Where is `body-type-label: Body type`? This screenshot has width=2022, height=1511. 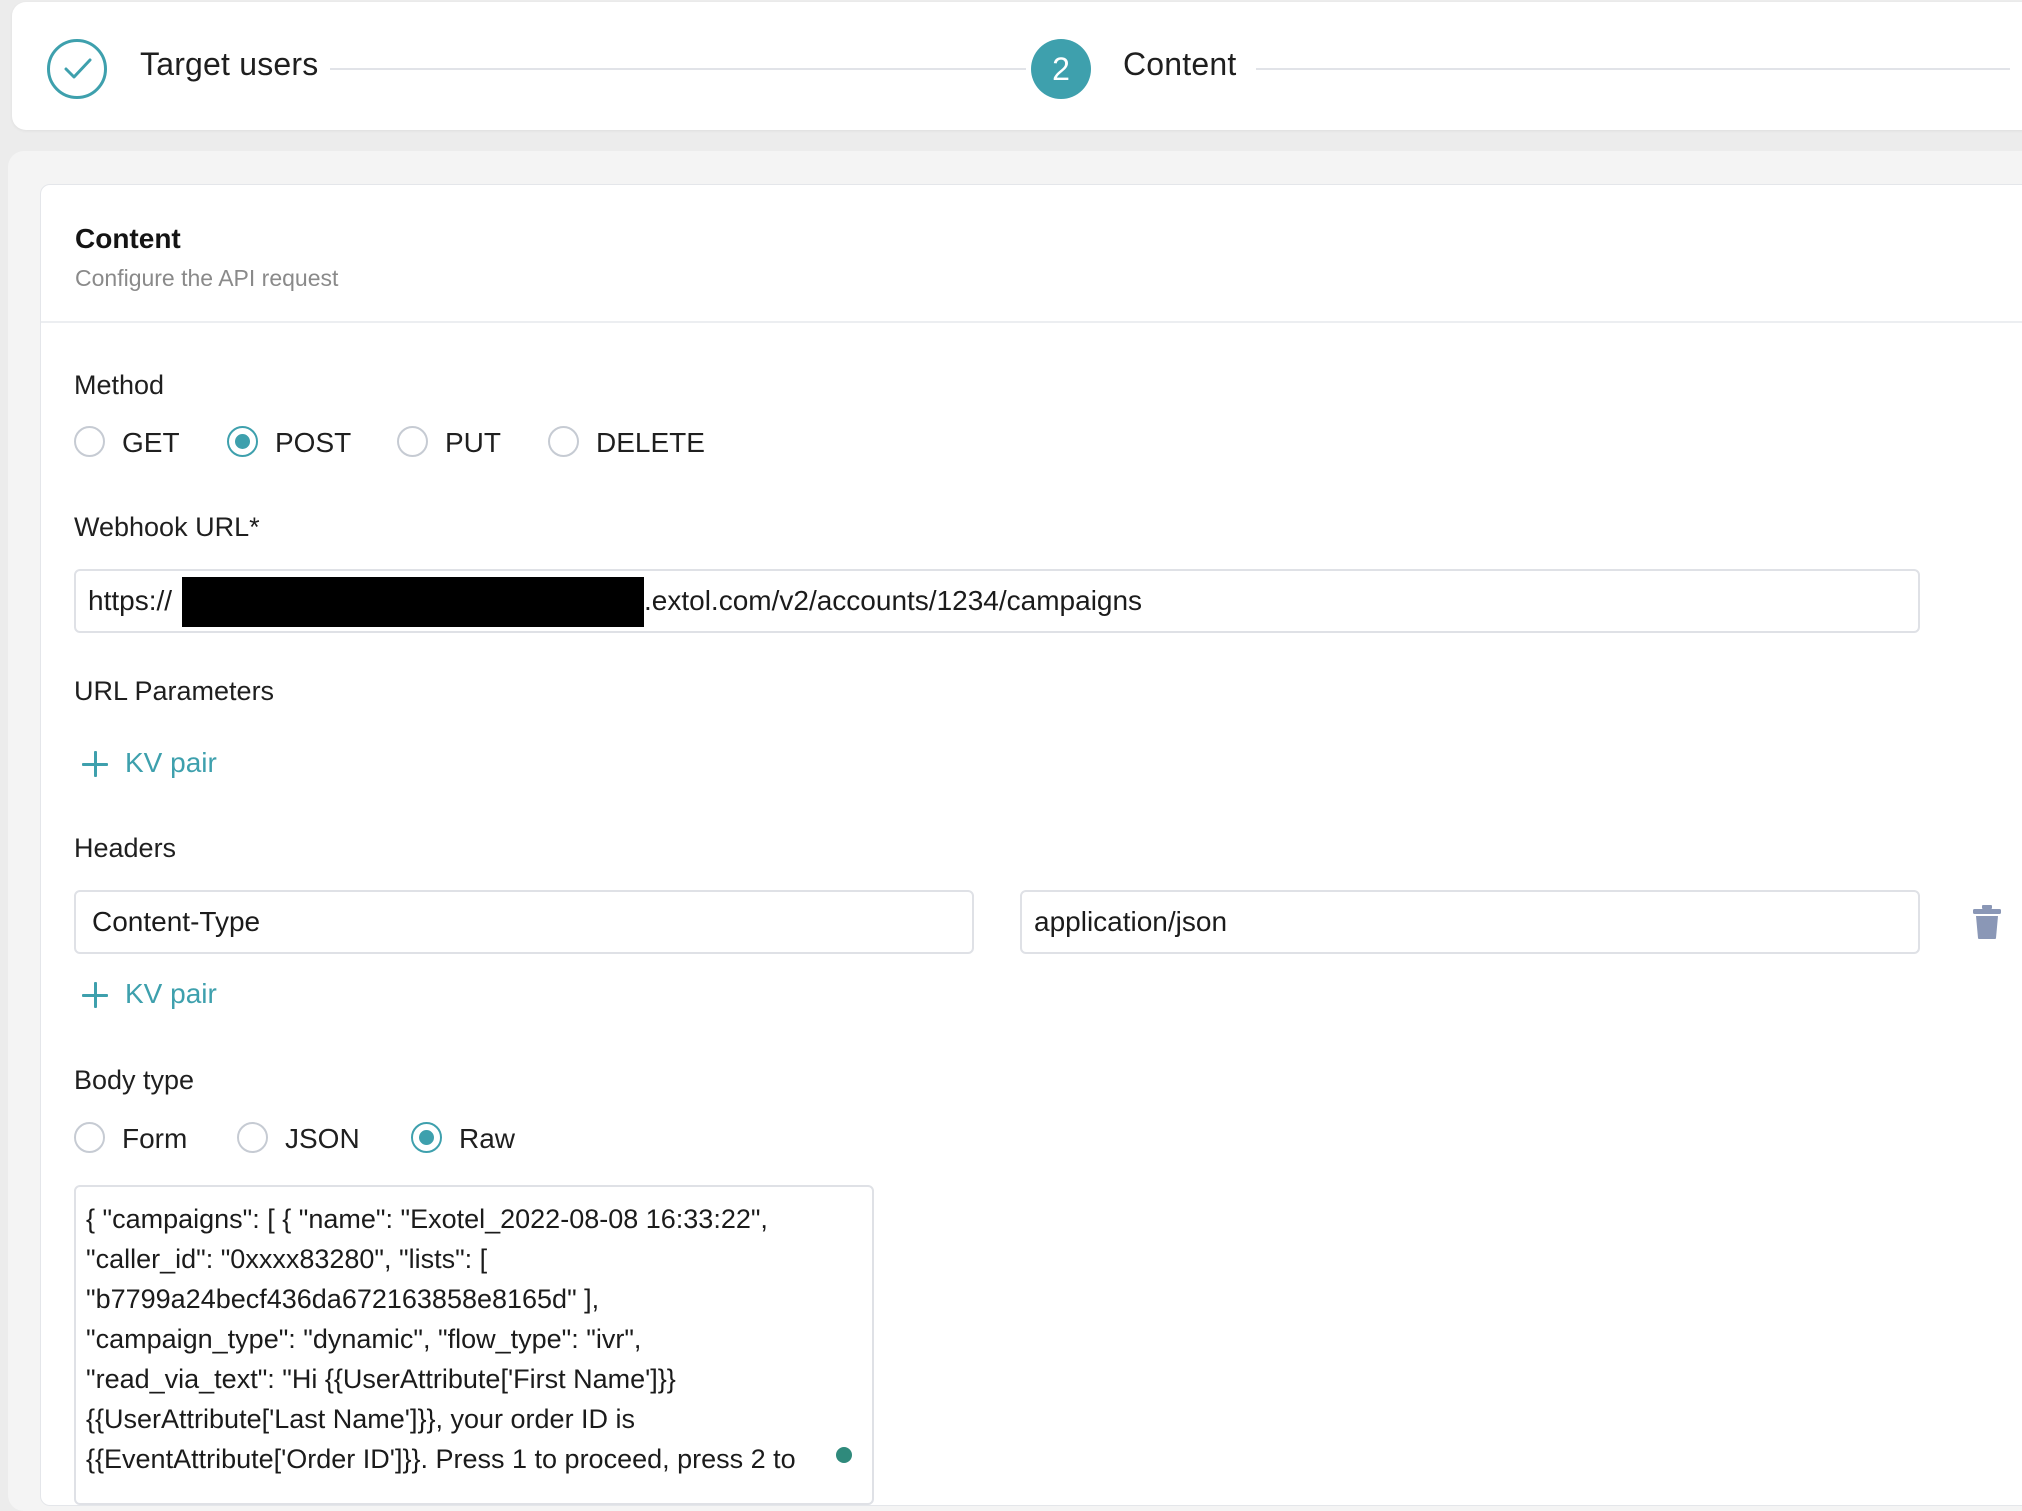
body-type-label: Body type is located at coordinates (134, 1080).